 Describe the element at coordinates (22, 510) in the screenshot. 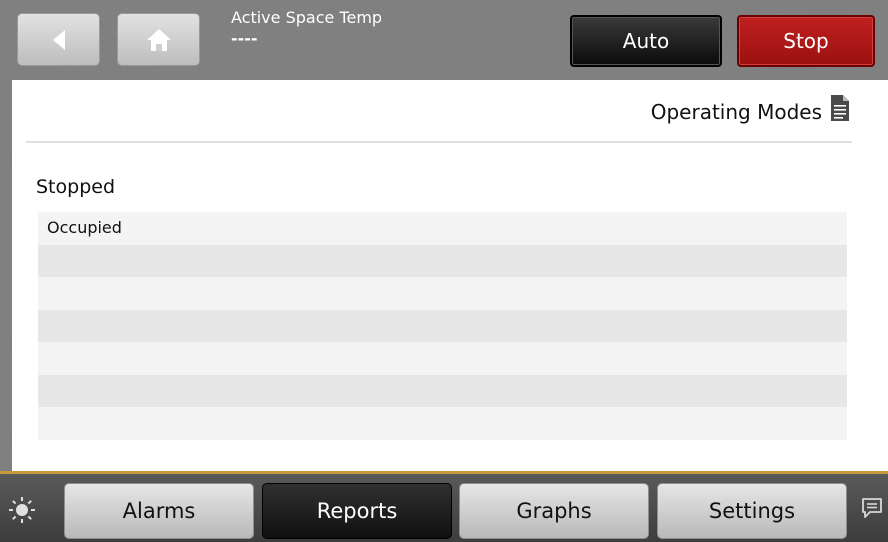

I see `brightness-icon` at that location.